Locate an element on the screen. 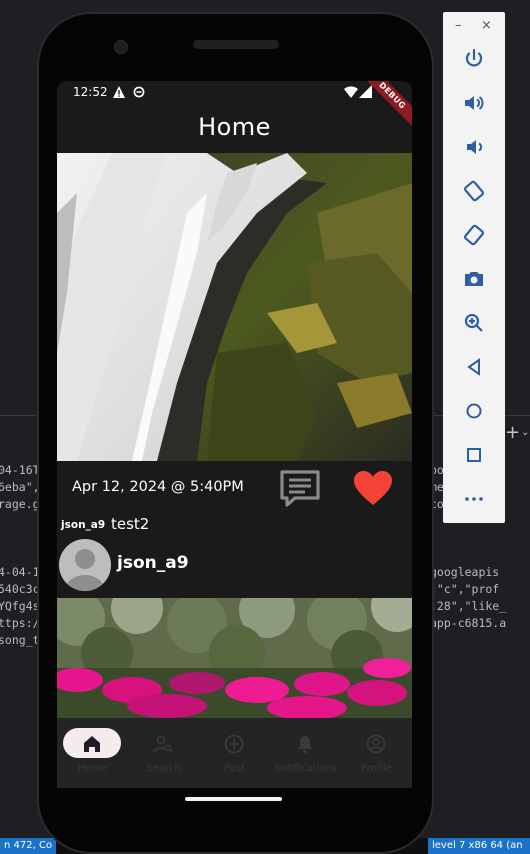 This screenshot has height=854, width=530. log-line: 04-16T is located at coordinates (20, 470).